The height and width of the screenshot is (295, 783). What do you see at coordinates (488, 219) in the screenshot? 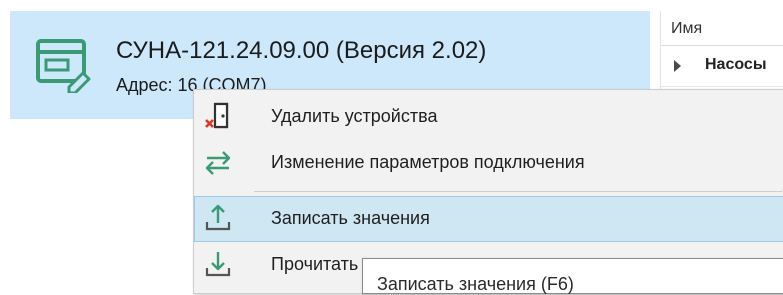
I see `menu-item-write-values: Записать значения` at bounding box center [488, 219].